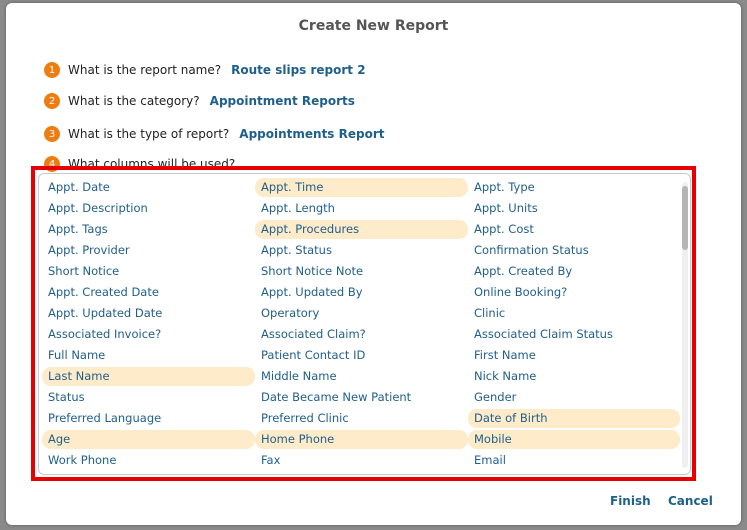 The width and height of the screenshot is (747, 530). I want to click on column-option: Work Phone, so click(148, 460).